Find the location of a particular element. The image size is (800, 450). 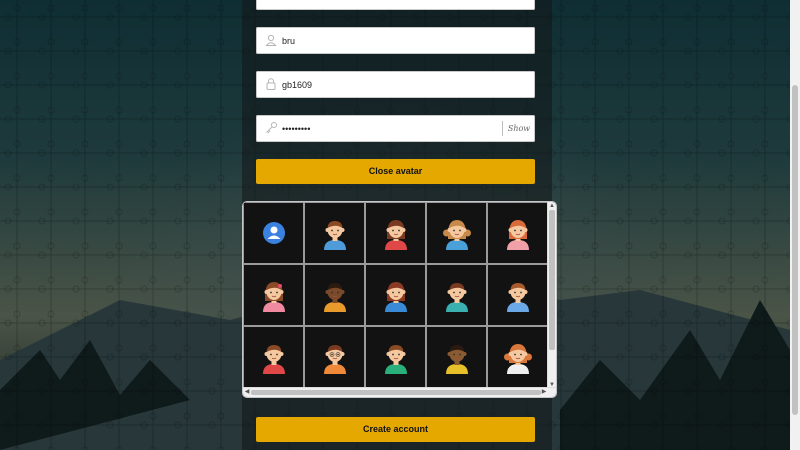

scroll-up-arrow-icon: ▲ is located at coordinates (552, 206).